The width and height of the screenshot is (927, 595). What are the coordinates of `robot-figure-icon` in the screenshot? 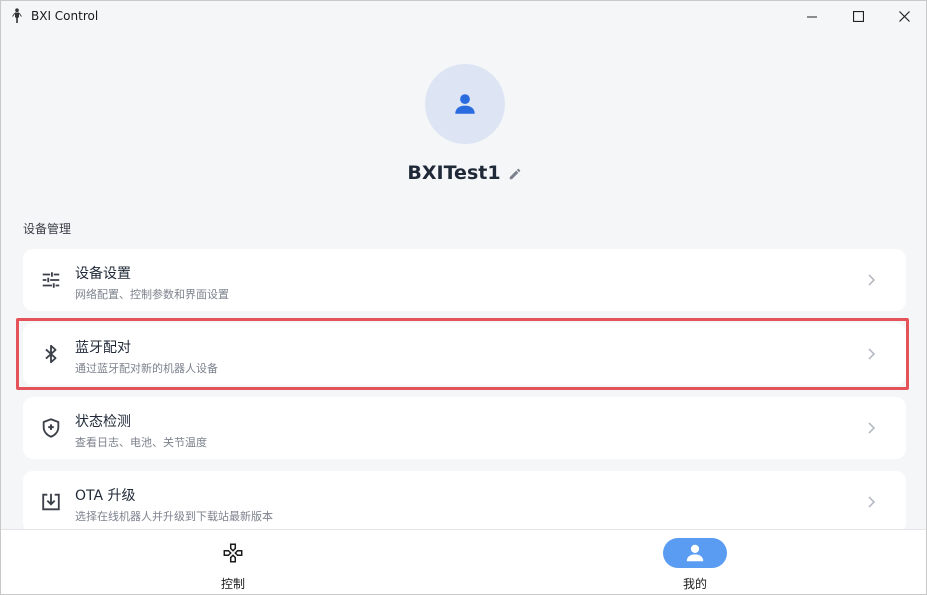 It's located at (17, 15).